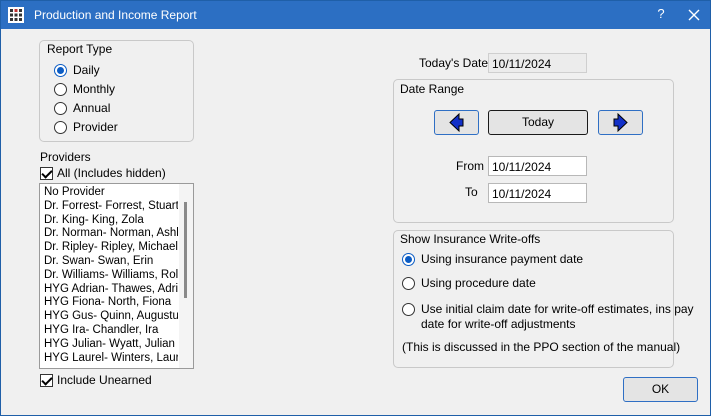 Image resolution: width=711 pixels, height=416 pixels. I want to click on checkbox-label: All (Includes hidden), so click(111, 173).